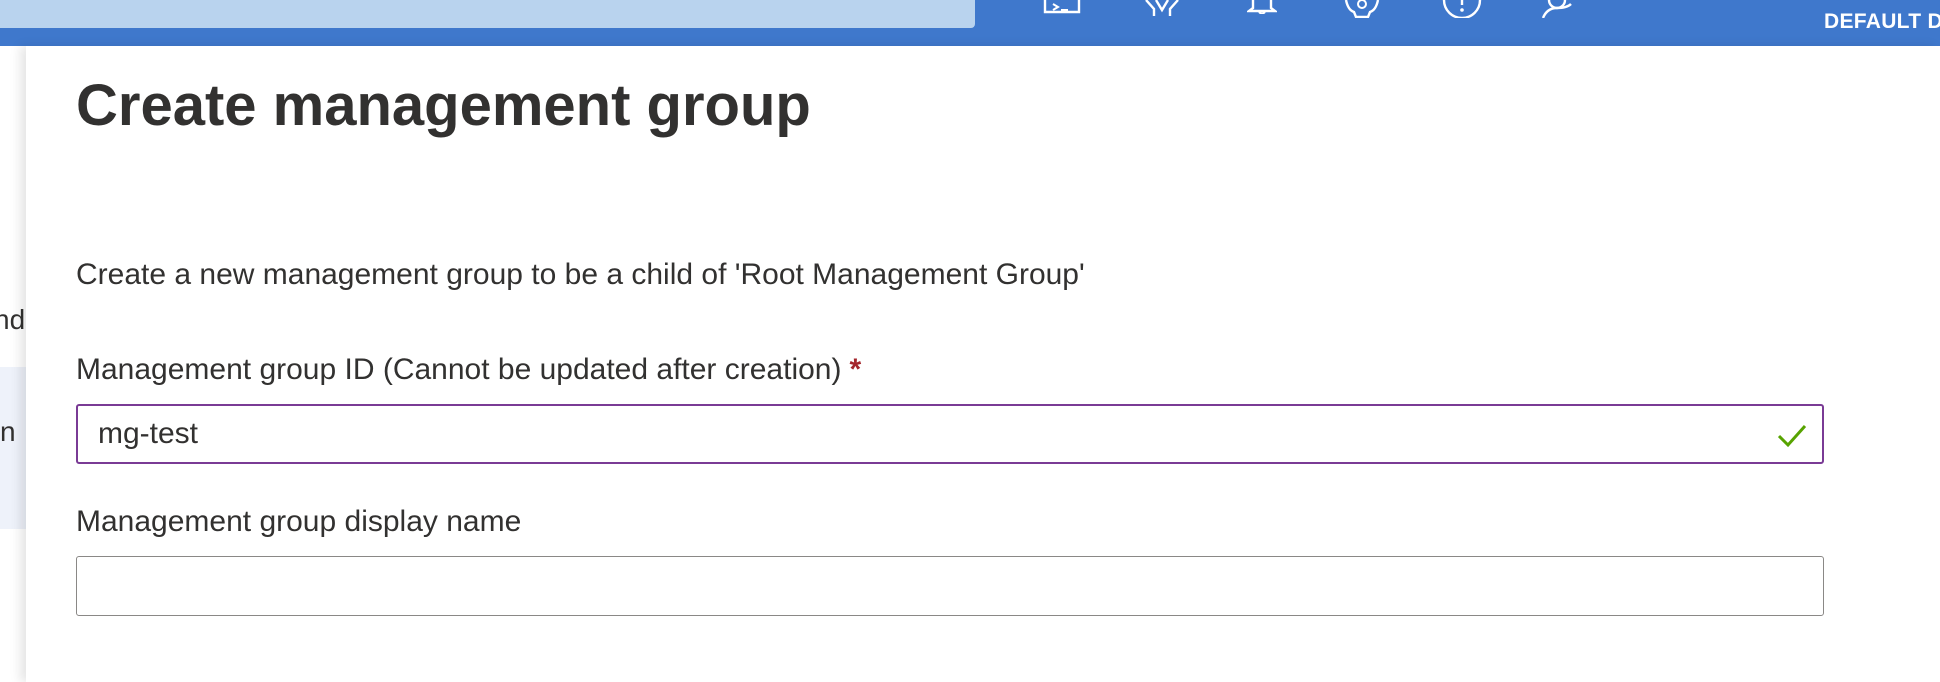 This screenshot has width=1940, height=682. I want to click on settings-icon, so click(1362, 11).